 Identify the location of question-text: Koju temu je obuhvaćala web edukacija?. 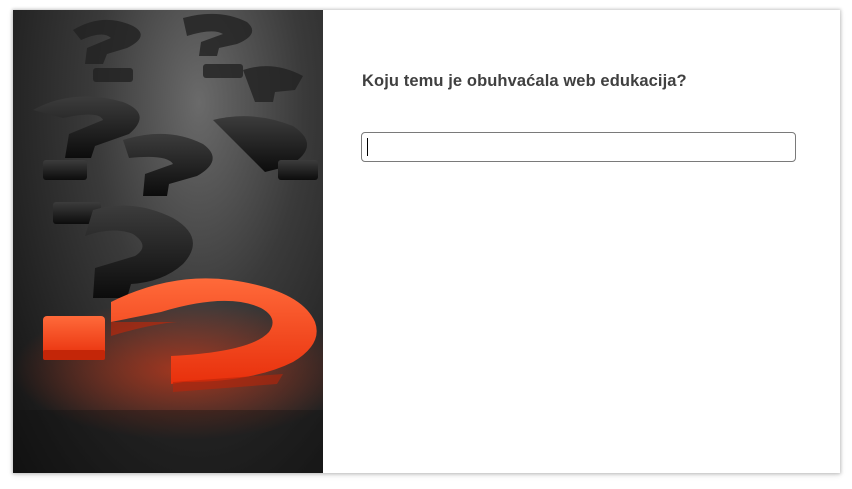
(524, 81).